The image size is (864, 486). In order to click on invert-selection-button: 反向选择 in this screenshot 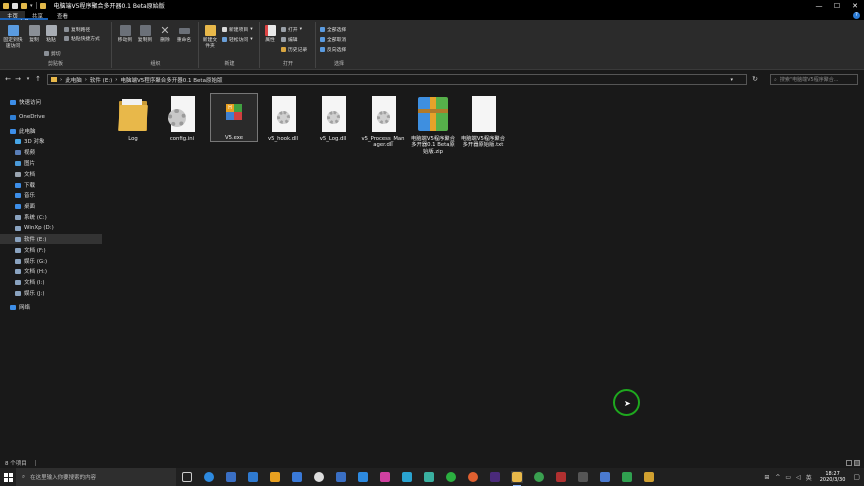, I will do `click(333, 49)`.